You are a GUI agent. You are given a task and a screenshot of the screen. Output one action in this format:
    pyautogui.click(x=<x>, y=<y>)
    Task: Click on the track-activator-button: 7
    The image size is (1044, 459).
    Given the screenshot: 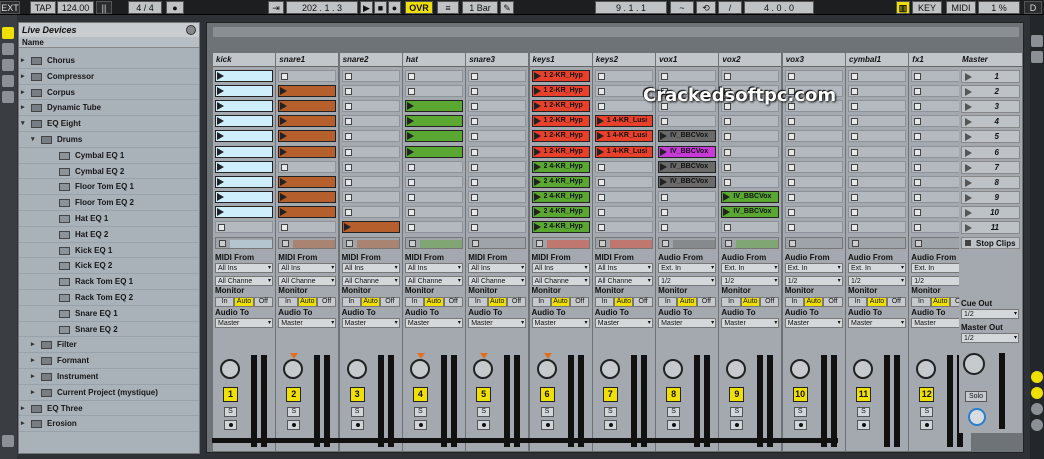 What is the action you would take?
    pyautogui.click(x=610, y=394)
    